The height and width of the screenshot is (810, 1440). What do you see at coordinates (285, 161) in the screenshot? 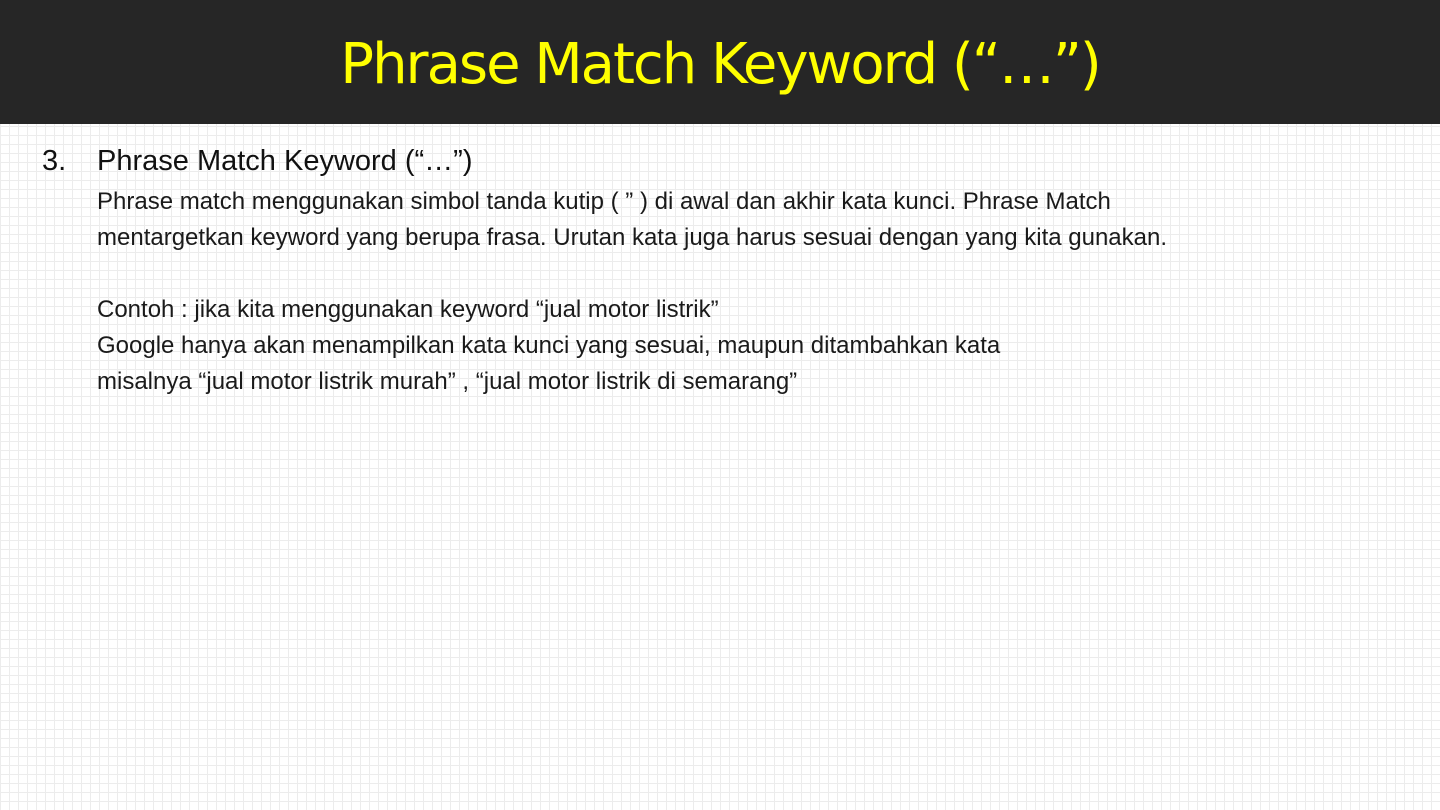
I see `list-item-heading: Phrase Match Keyword (“…”)` at bounding box center [285, 161].